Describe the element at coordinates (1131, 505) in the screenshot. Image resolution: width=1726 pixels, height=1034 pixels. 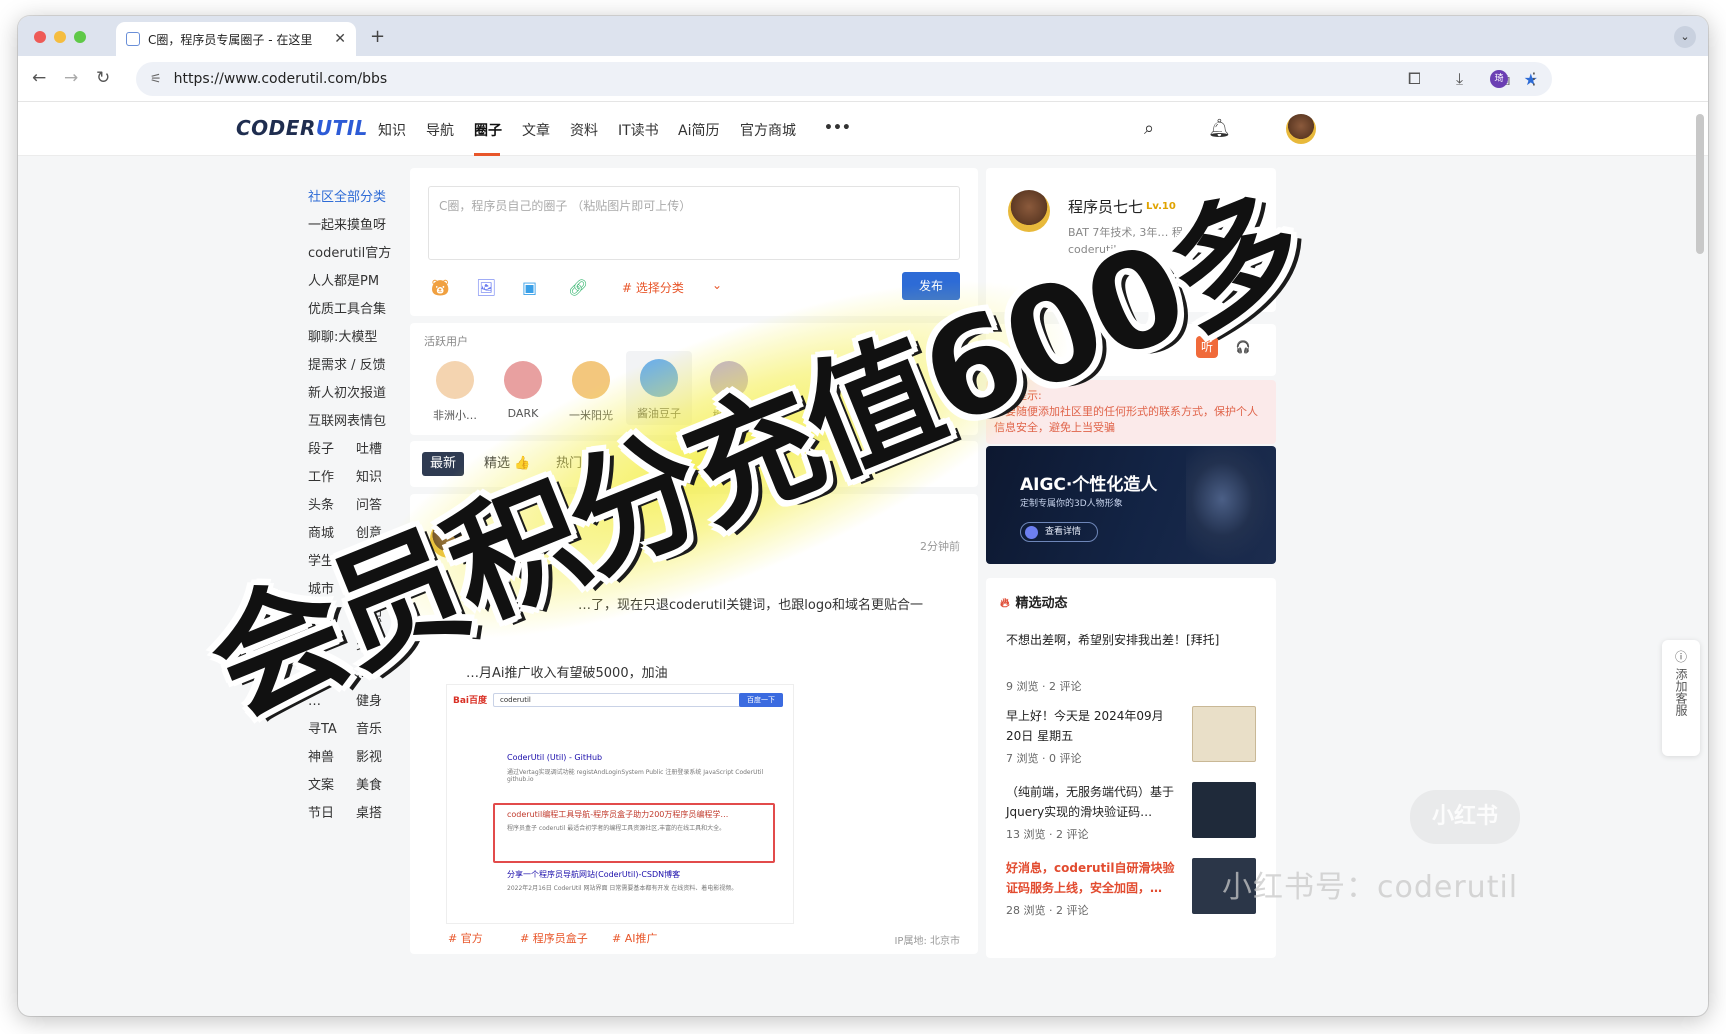
I see `promo-banner: AIGC·个性化造人 定制专属你的3D人物形象 查看详情` at that location.